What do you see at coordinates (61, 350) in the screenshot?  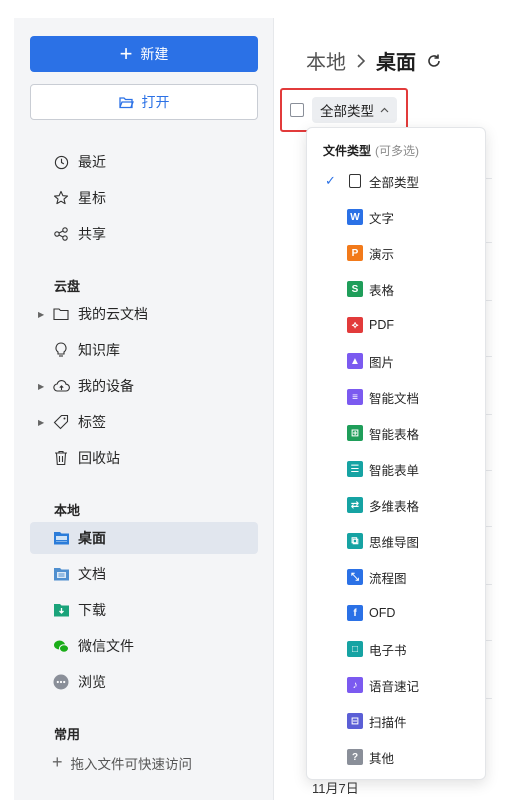 I see `bulb-icon` at bounding box center [61, 350].